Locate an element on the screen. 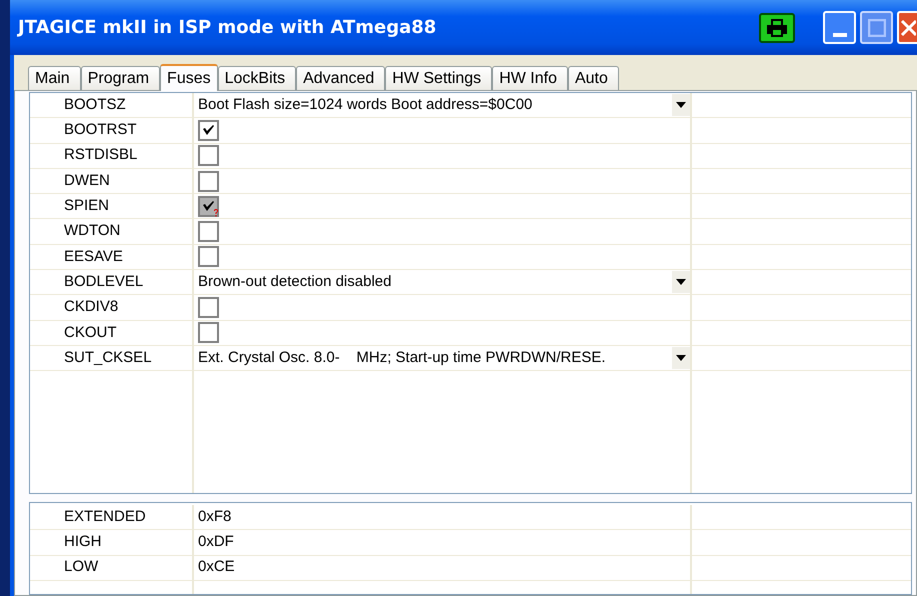 This screenshot has height=596, width=917. tab: LockBits is located at coordinates (257, 78).